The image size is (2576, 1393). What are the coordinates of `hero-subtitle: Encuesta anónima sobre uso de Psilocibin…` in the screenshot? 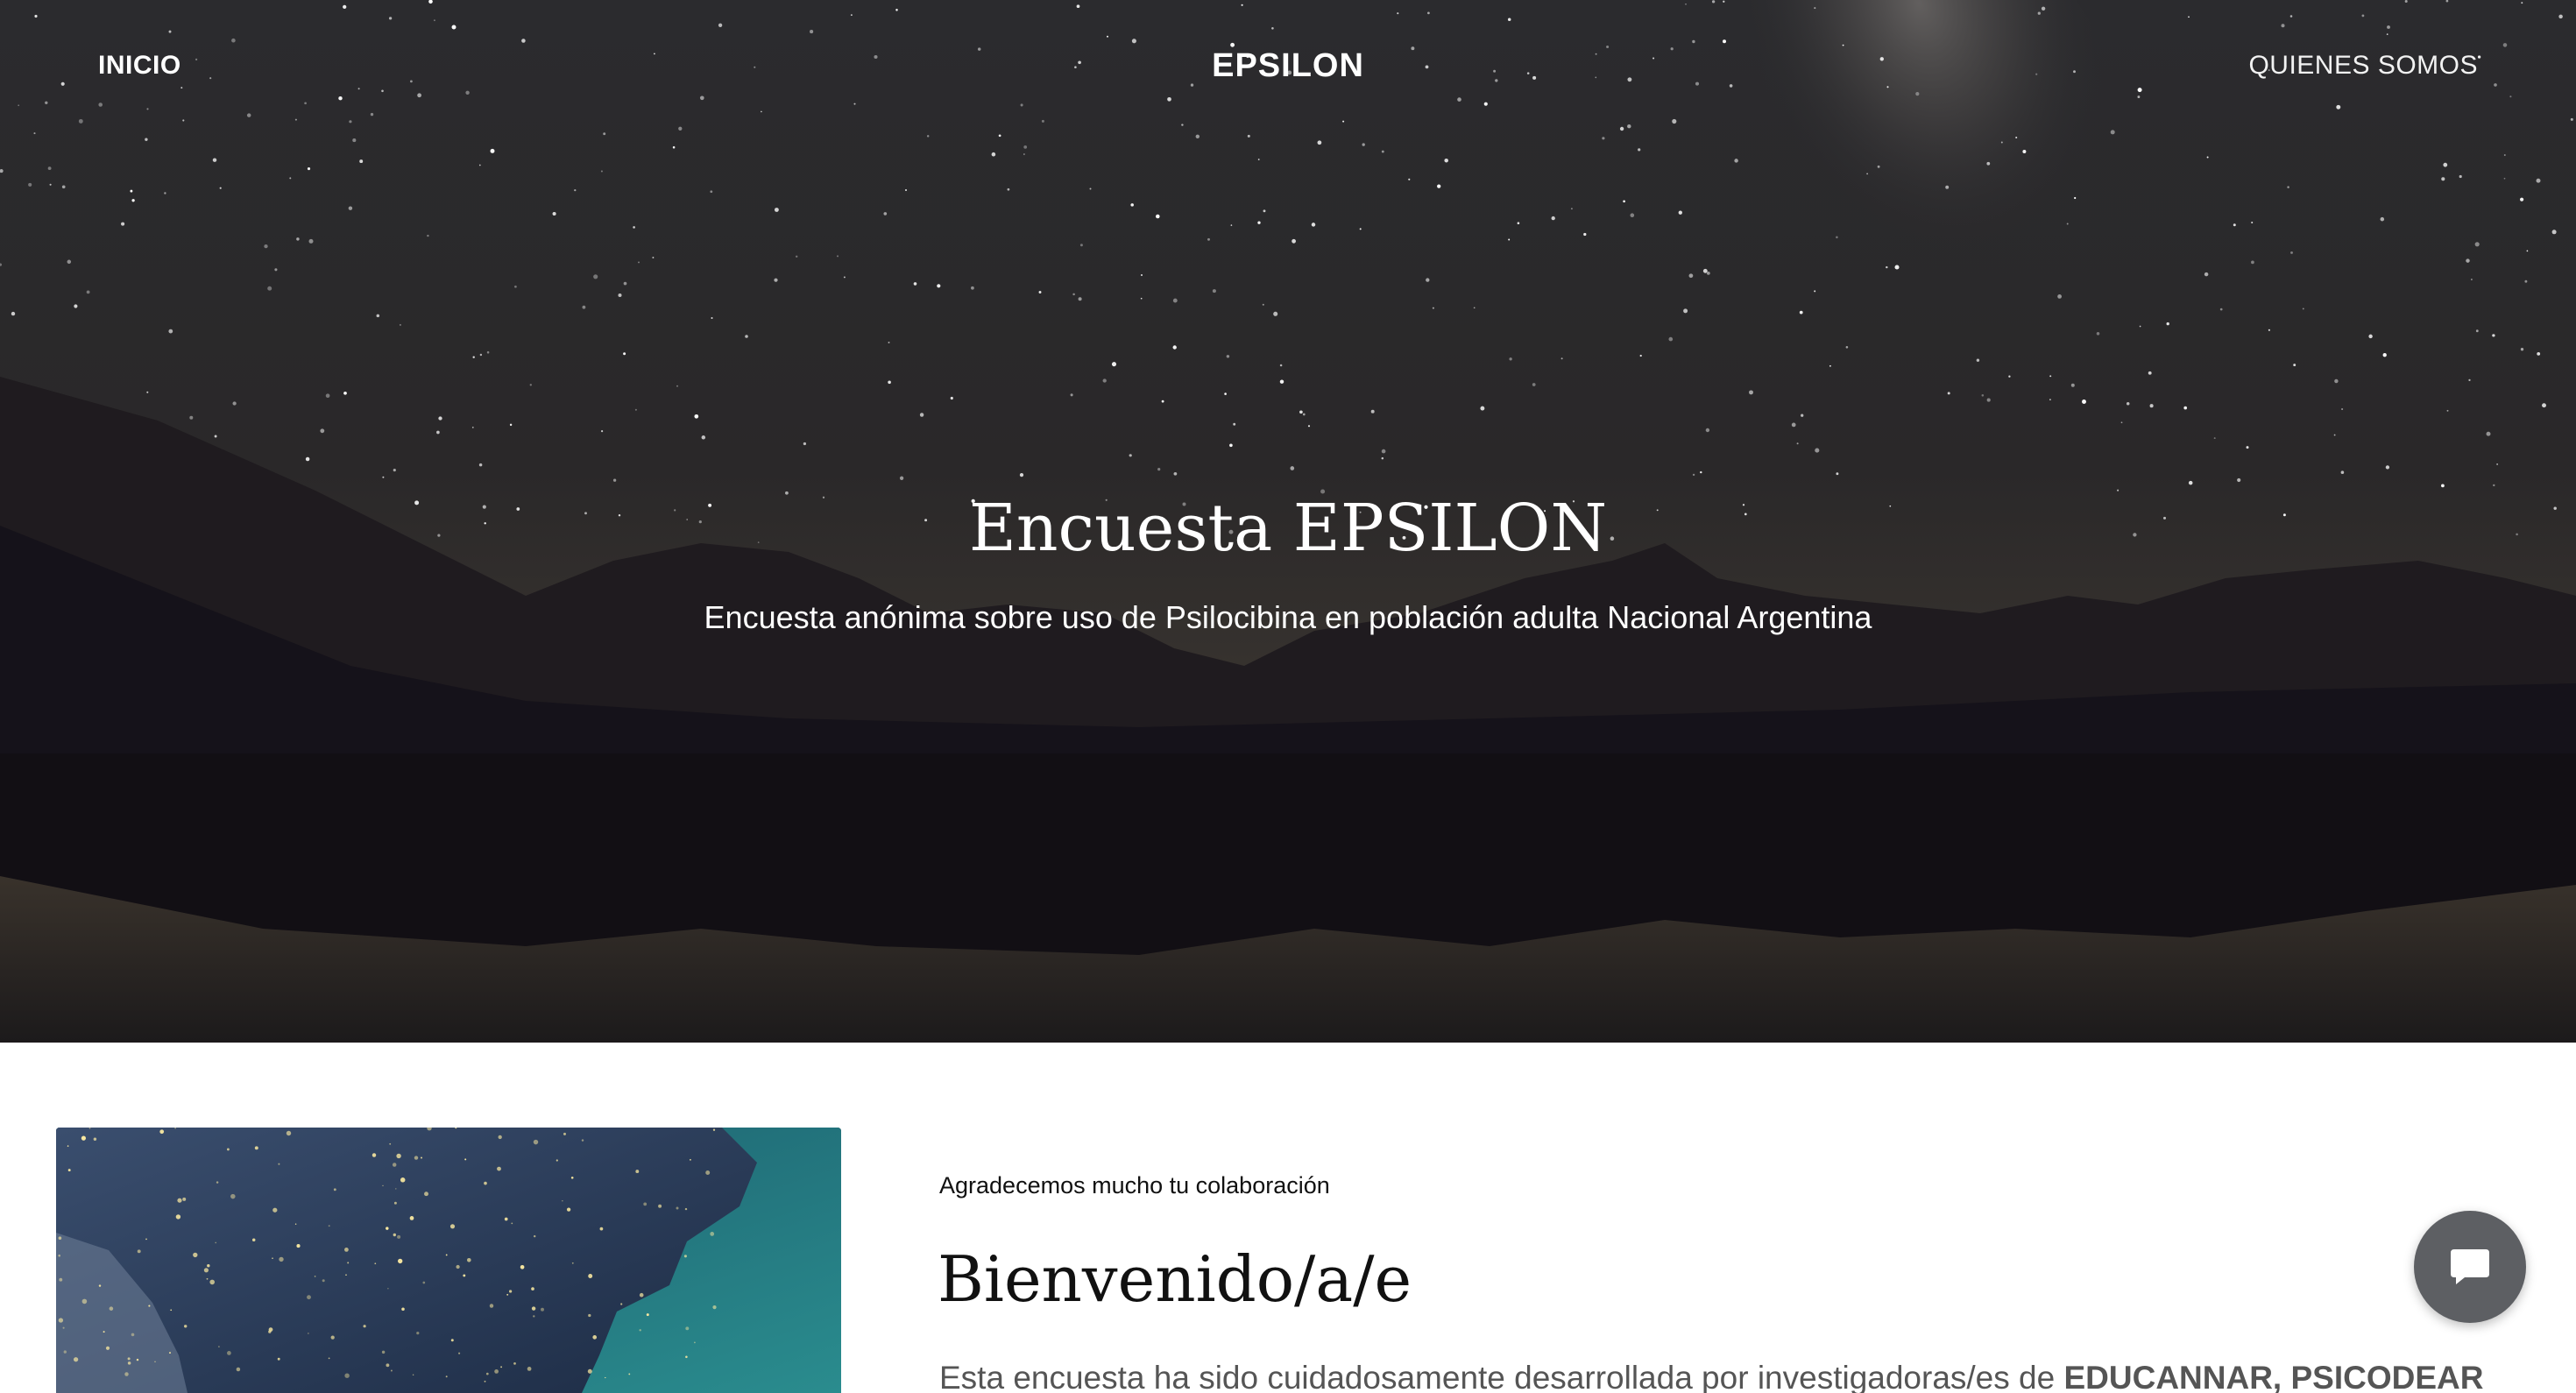 It's located at (1288, 617).